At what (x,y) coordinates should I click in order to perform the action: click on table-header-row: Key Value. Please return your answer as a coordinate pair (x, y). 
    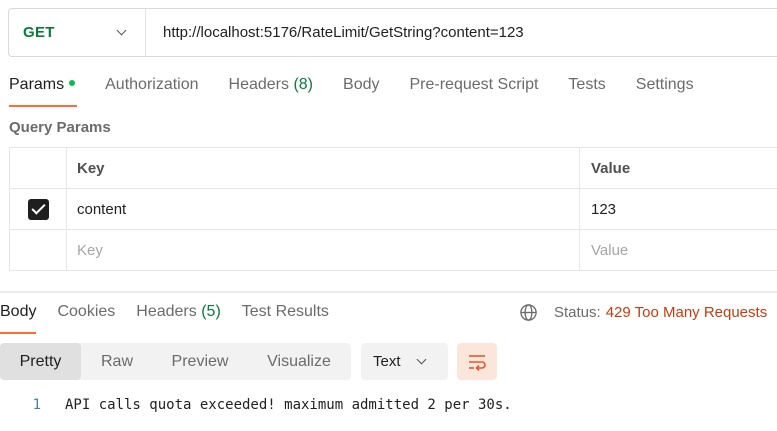
    Looking at the image, I should click on (393, 168).